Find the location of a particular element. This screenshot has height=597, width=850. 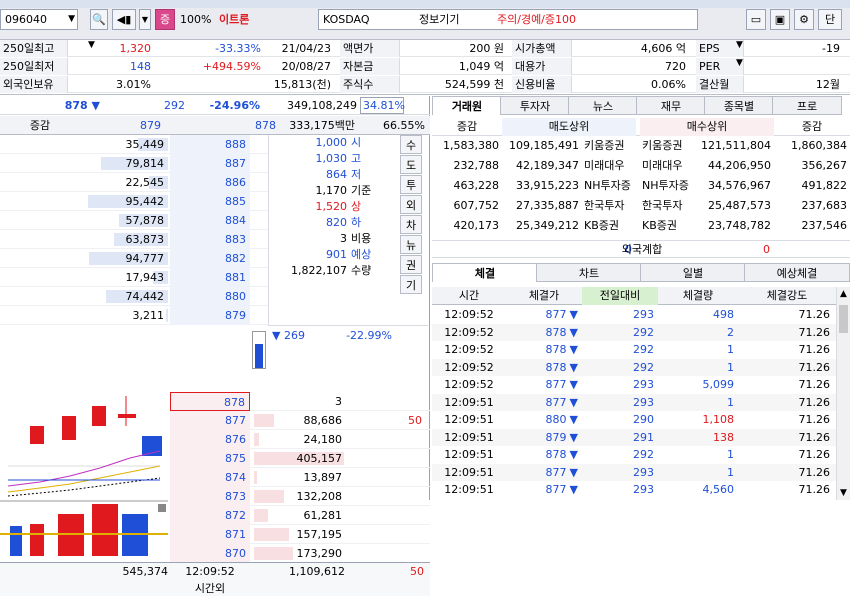

bid-price: 876 is located at coordinates (210, 439).